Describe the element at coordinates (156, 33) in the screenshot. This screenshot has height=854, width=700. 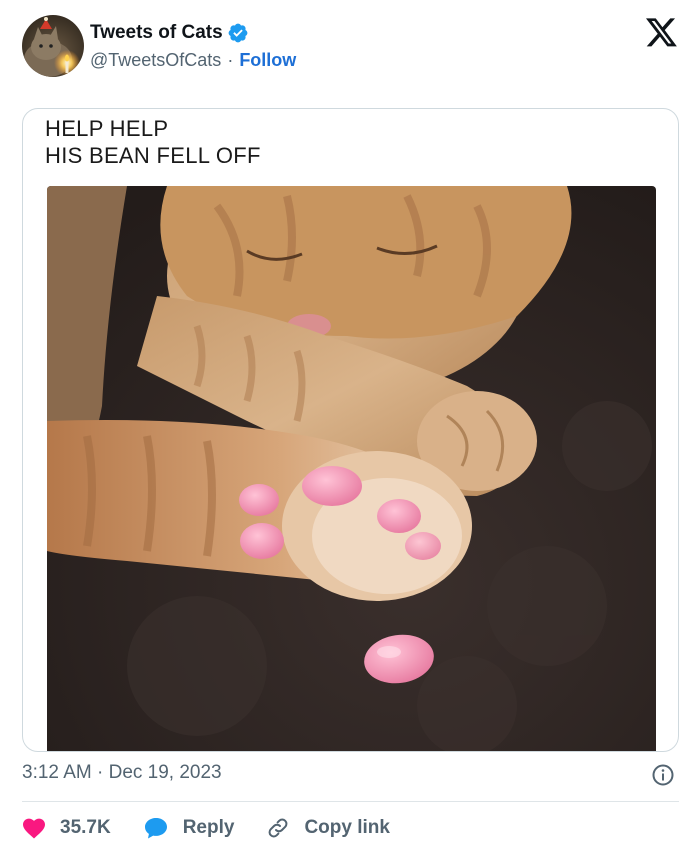
I see `display-name: Tweets of Cats` at that location.